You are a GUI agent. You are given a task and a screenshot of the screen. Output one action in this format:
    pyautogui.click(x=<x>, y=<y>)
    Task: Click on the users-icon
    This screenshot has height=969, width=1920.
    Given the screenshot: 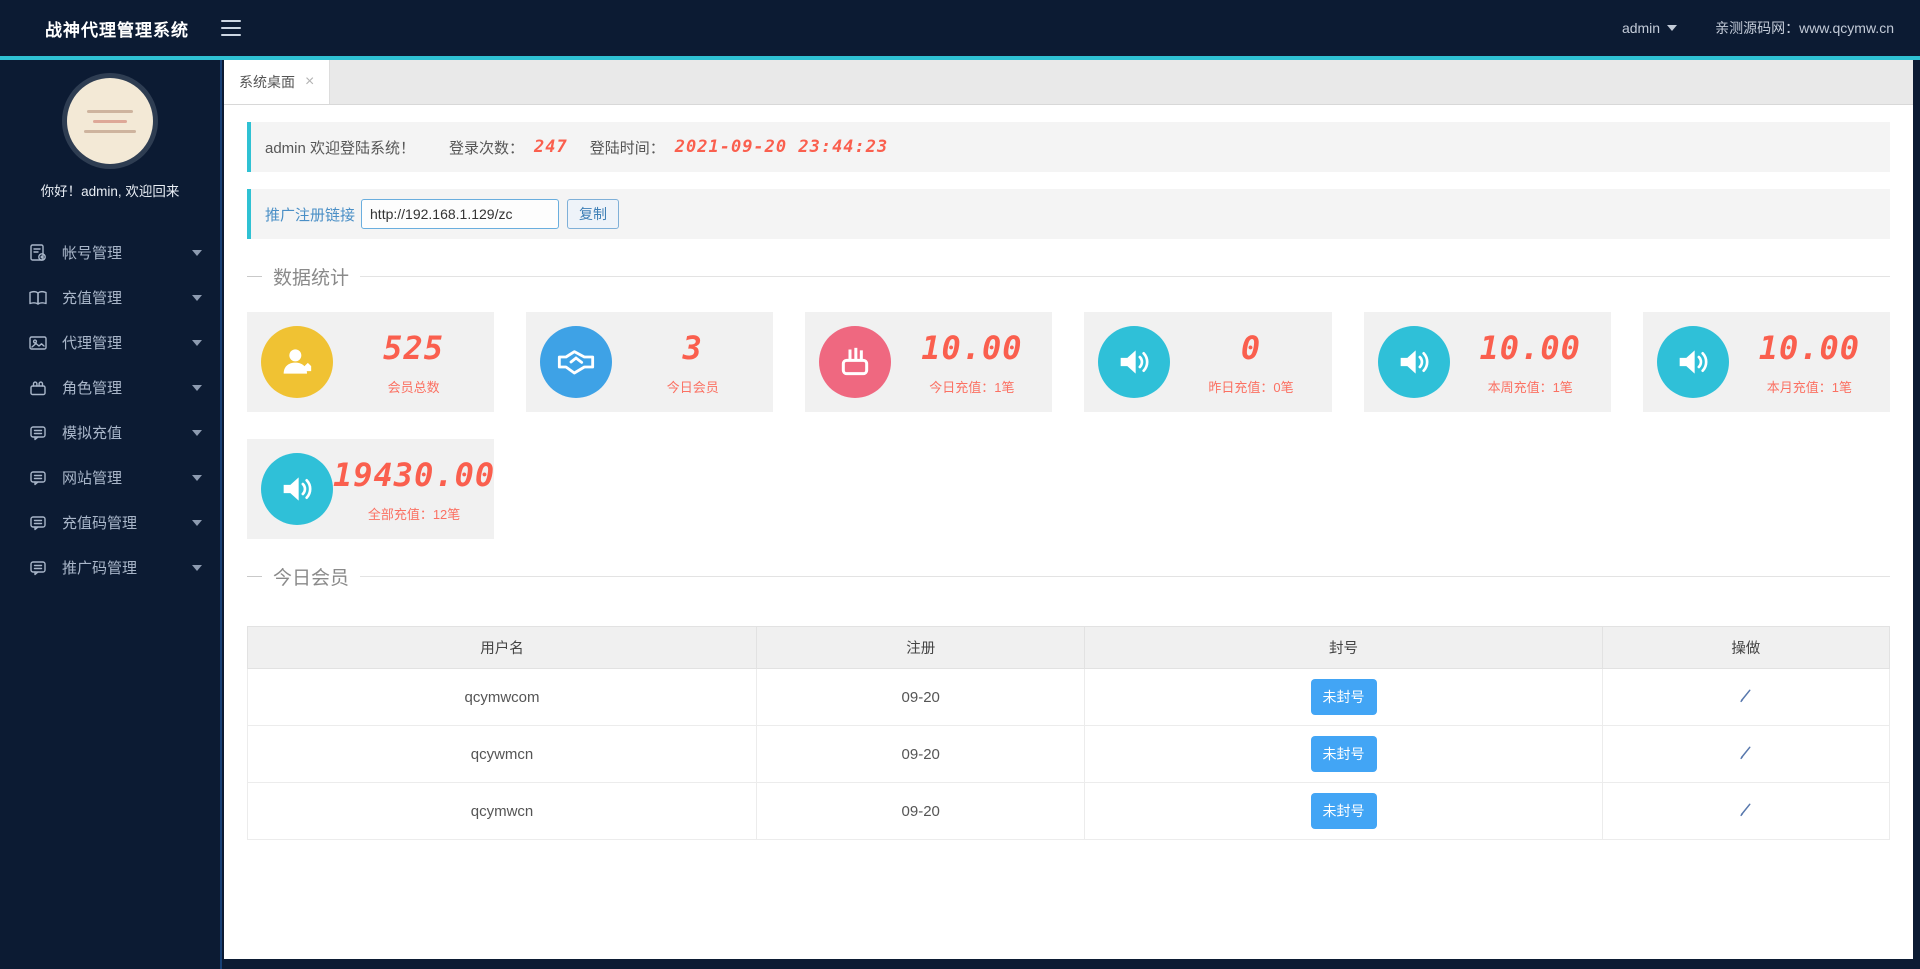 What is the action you would take?
    pyautogui.click(x=297, y=362)
    